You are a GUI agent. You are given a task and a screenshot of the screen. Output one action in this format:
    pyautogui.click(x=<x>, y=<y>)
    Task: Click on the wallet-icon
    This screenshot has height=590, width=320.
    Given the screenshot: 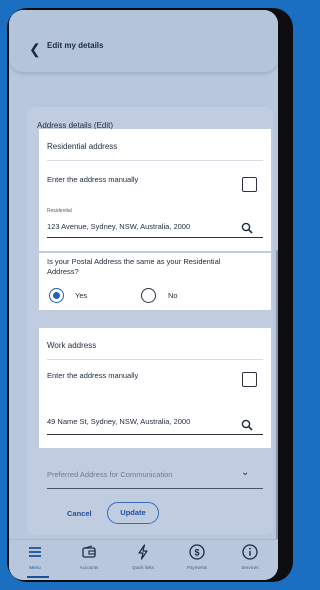 What is the action you would take?
    pyautogui.click(x=89, y=551)
    